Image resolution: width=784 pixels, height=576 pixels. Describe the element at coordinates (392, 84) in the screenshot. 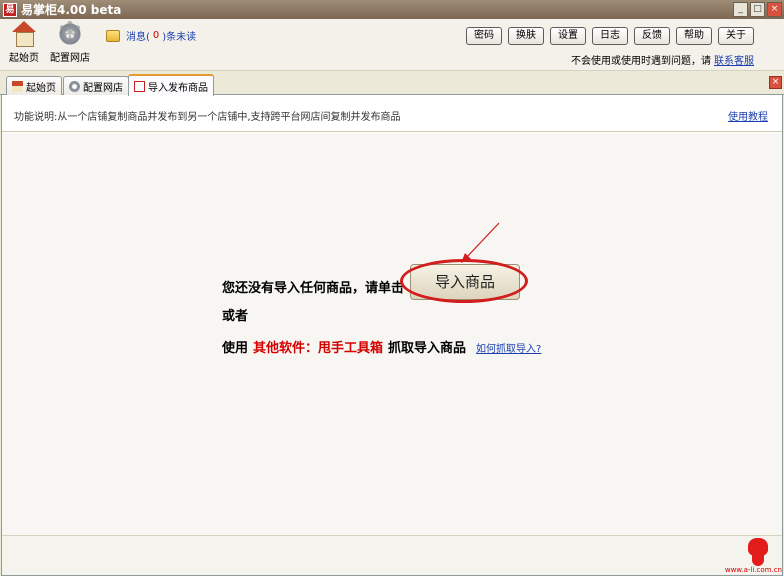

I see `tab-strip: 起始页 配置网店 导入发布商品 ×` at that location.